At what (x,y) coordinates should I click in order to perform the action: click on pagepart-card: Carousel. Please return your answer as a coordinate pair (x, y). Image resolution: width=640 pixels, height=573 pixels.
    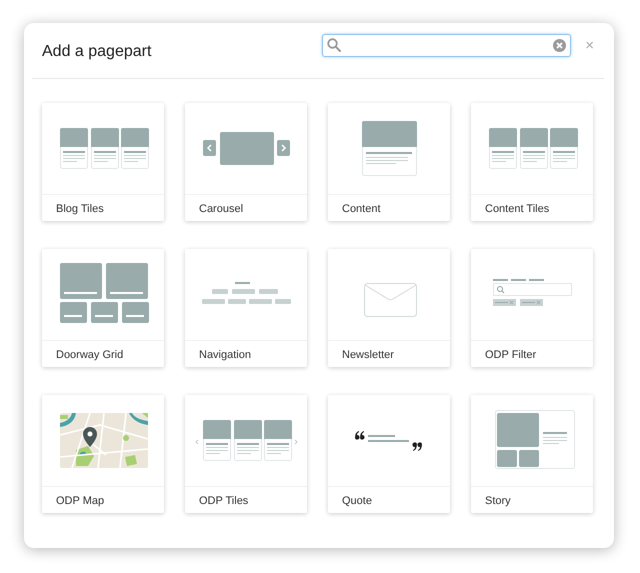
    Looking at the image, I should click on (246, 162).